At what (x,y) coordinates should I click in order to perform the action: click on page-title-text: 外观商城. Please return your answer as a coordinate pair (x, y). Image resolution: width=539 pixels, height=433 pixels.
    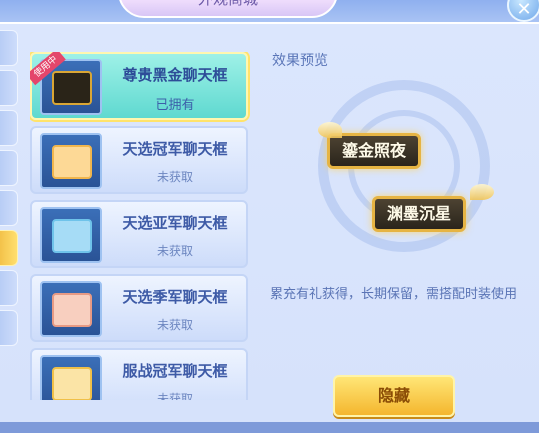
    Looking at the image, I should click on (228, 4).